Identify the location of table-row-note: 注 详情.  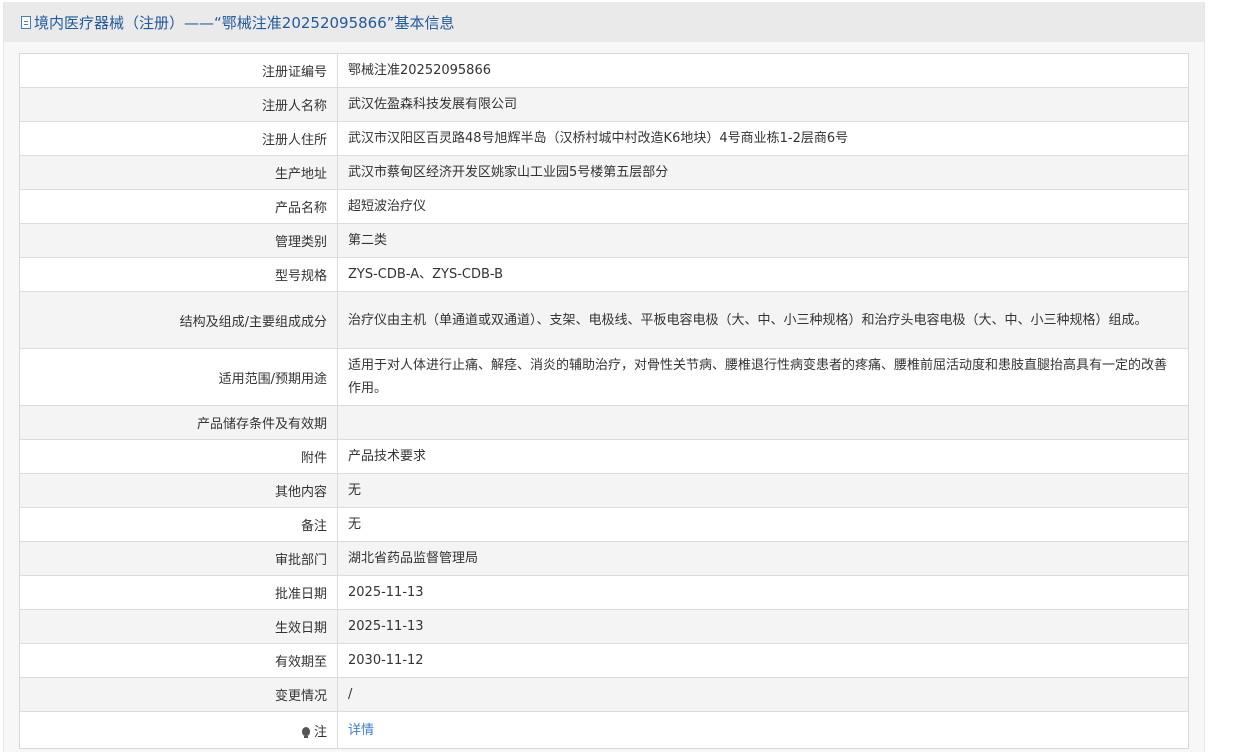
(604, 730).